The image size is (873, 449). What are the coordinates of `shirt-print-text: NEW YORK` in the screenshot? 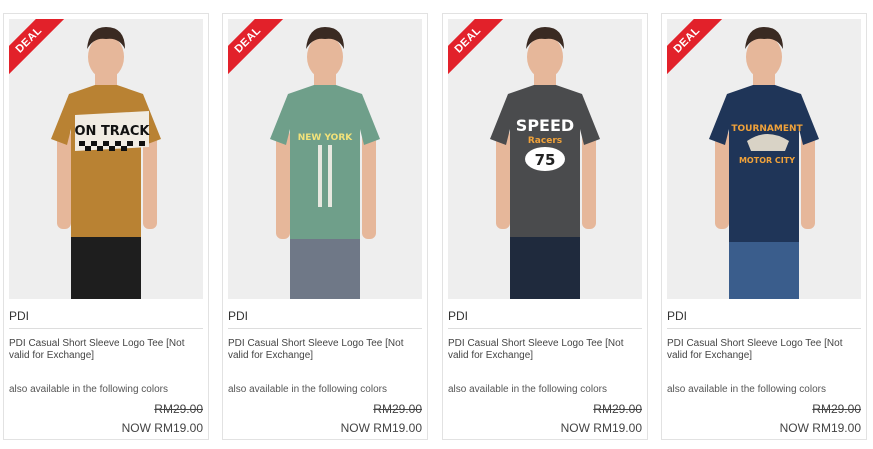 It's located at (326, 138).